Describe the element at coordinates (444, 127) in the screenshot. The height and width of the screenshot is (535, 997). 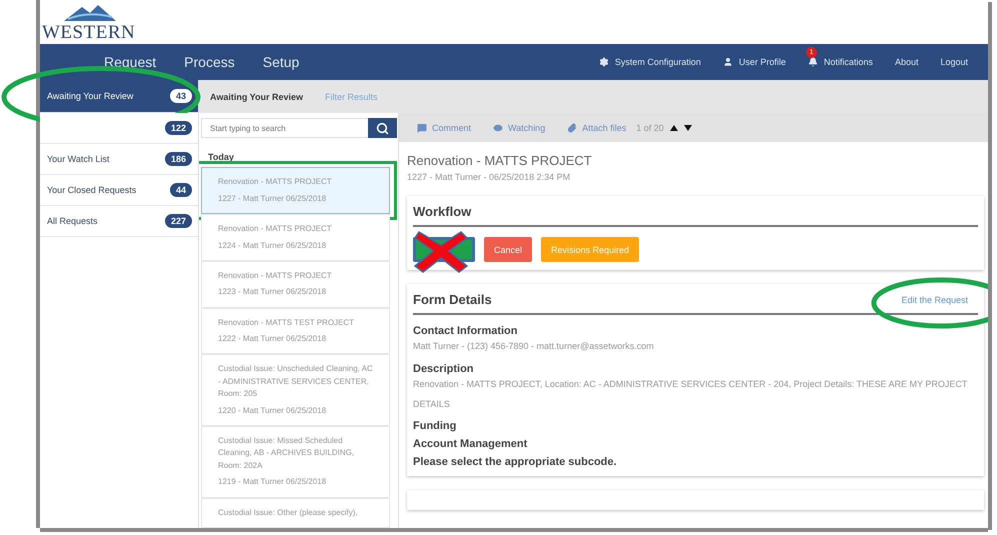
I see `toolbar-action: Comment` at that location.